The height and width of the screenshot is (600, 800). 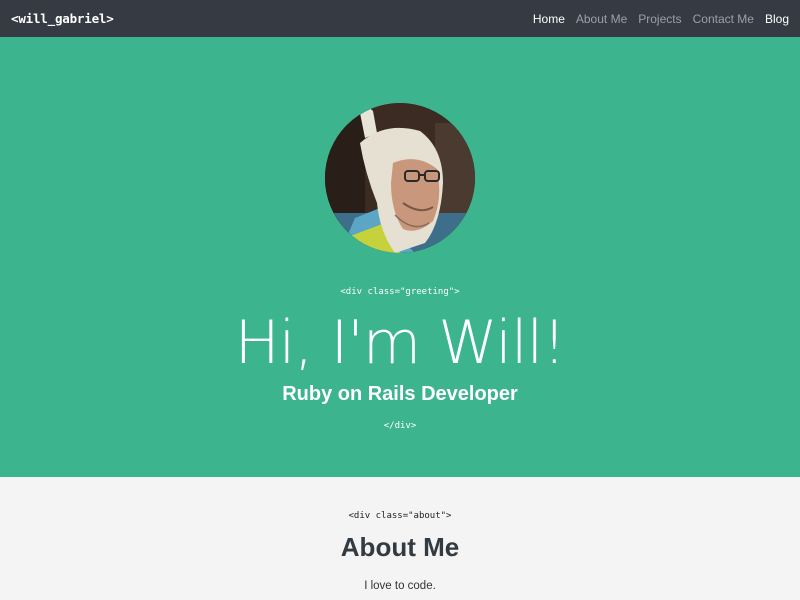 I want to click on about-title: About Me, so click(x=400, y=547).